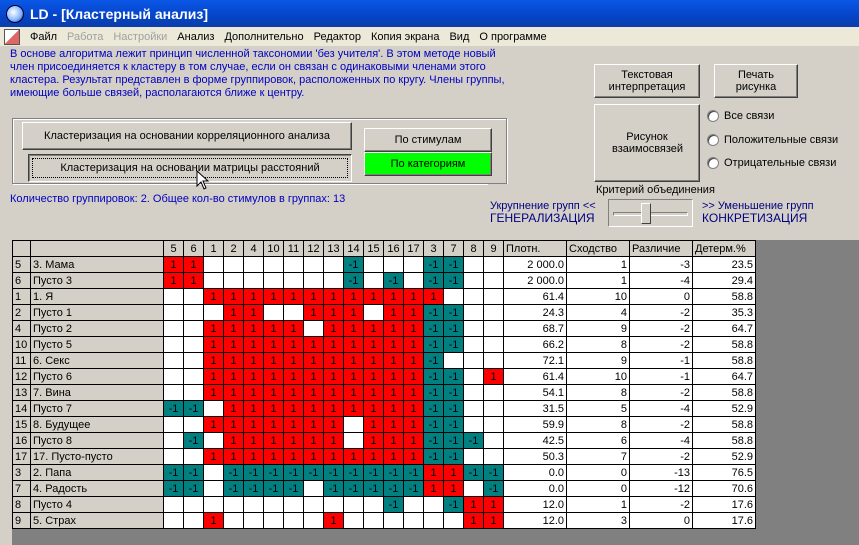  What do you see at coordinates (12, 36) in the screenshot?
I see `document-icon` at bounding box center [12, 36].